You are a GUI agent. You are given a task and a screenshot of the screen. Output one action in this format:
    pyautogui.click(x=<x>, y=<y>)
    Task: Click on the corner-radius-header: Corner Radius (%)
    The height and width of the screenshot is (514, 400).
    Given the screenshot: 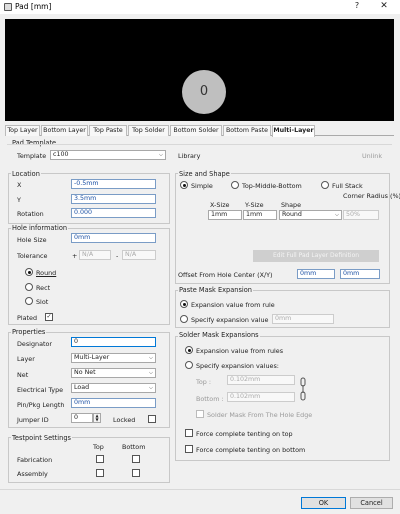 What is the action you would take?
    pyautogui.click(x=371, y=196)
    